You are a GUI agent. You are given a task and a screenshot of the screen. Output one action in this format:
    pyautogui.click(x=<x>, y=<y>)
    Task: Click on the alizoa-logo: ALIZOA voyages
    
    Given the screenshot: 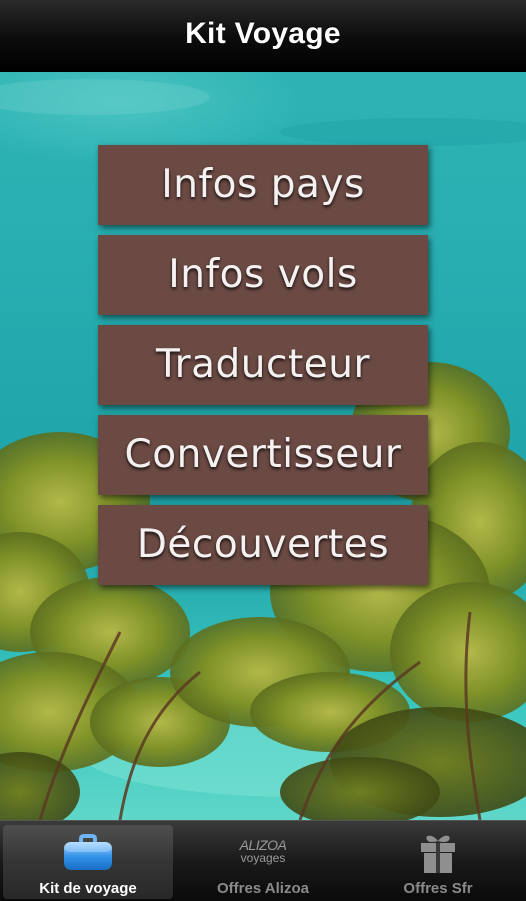 What is the action you would take?
    pyautogui.click(x=263, y=851)
    